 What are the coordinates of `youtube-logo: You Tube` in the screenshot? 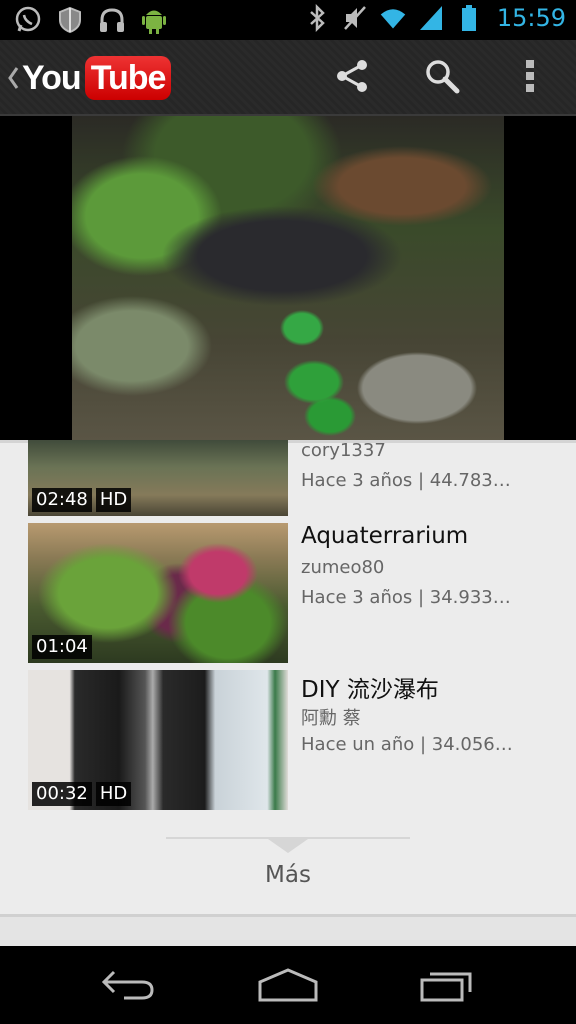 It's located at (97, 78).